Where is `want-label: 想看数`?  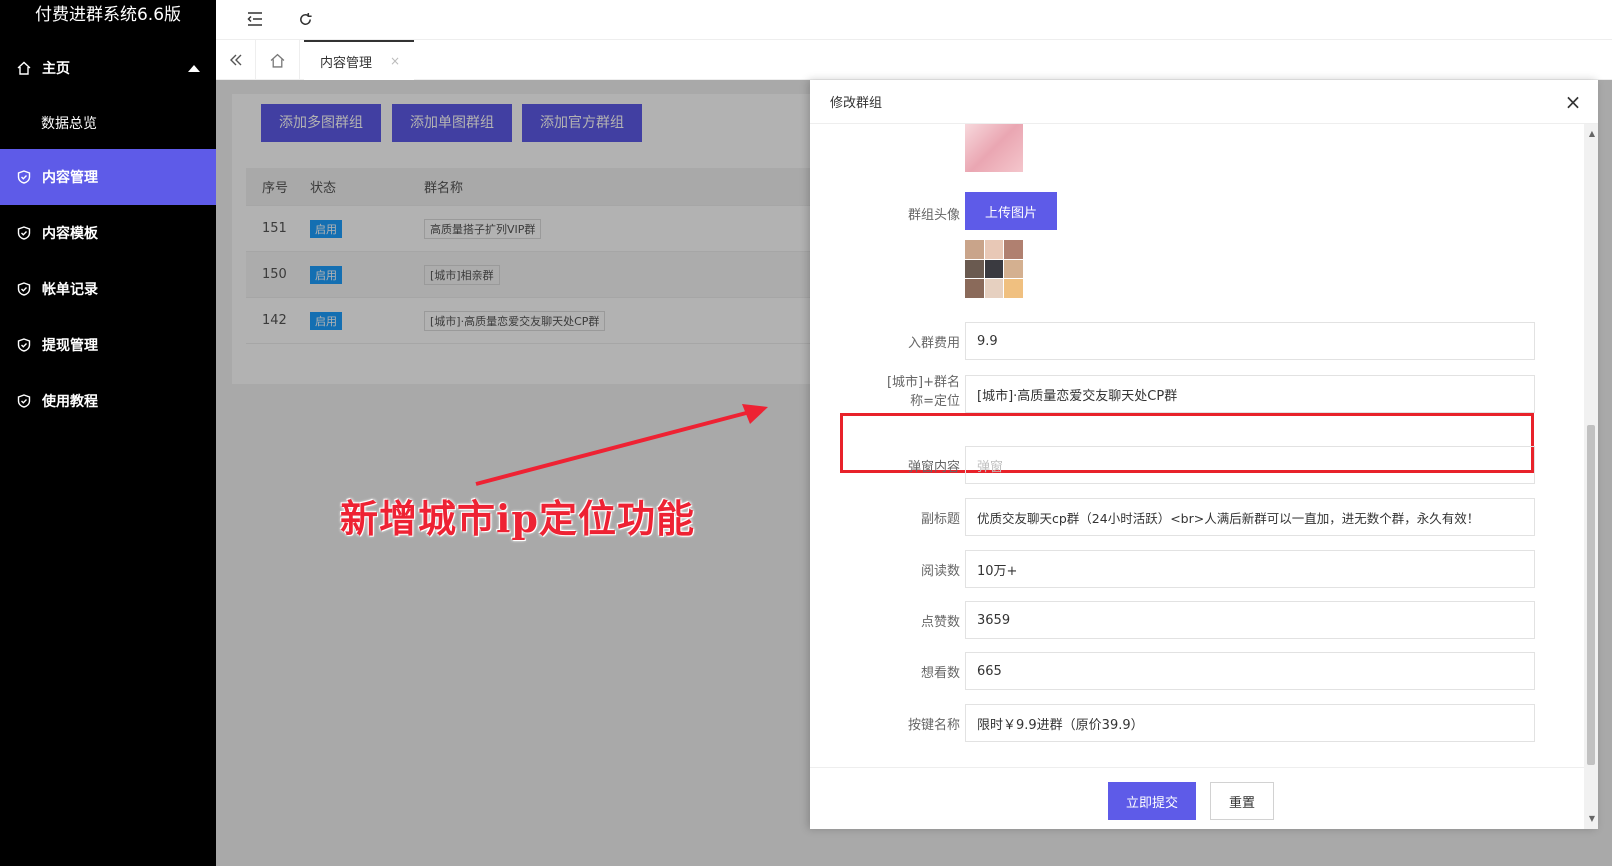
want-label: 想看数 is located at coordinates (940, 673).